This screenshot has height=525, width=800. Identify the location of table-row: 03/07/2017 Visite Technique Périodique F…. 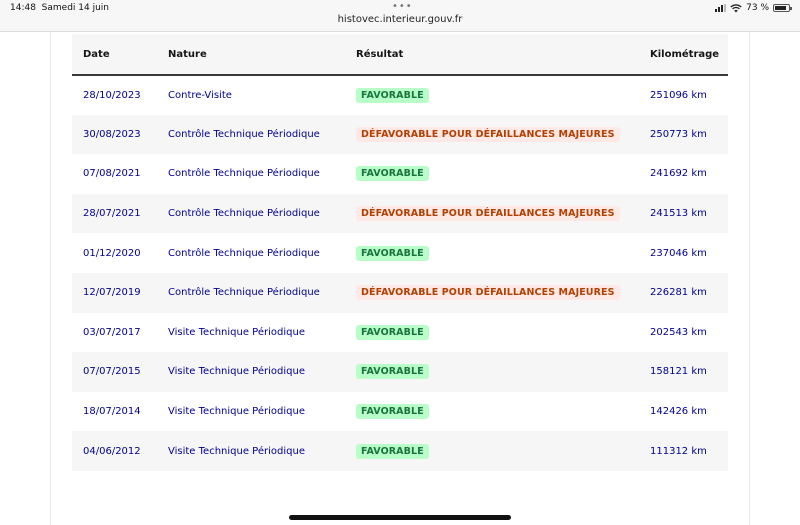
(400, 333).